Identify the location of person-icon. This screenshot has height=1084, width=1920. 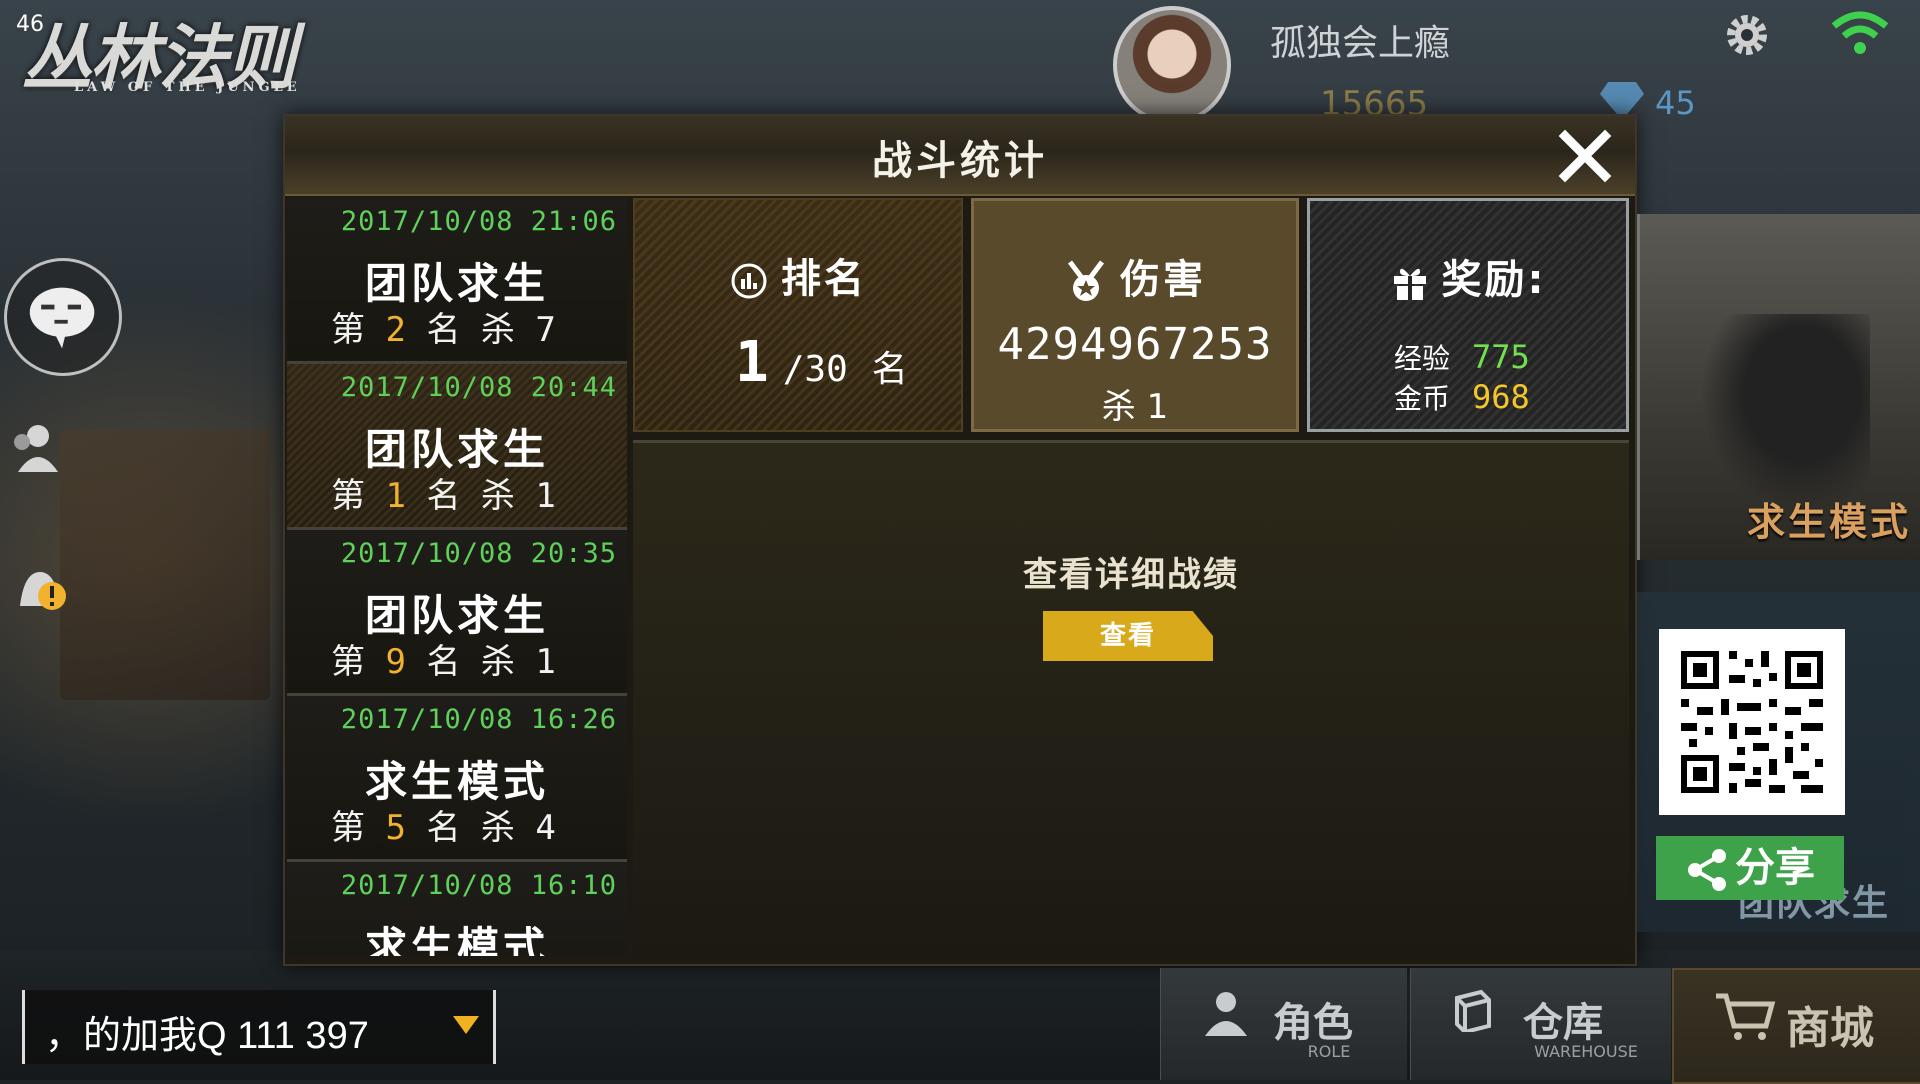
(1226, 1014).